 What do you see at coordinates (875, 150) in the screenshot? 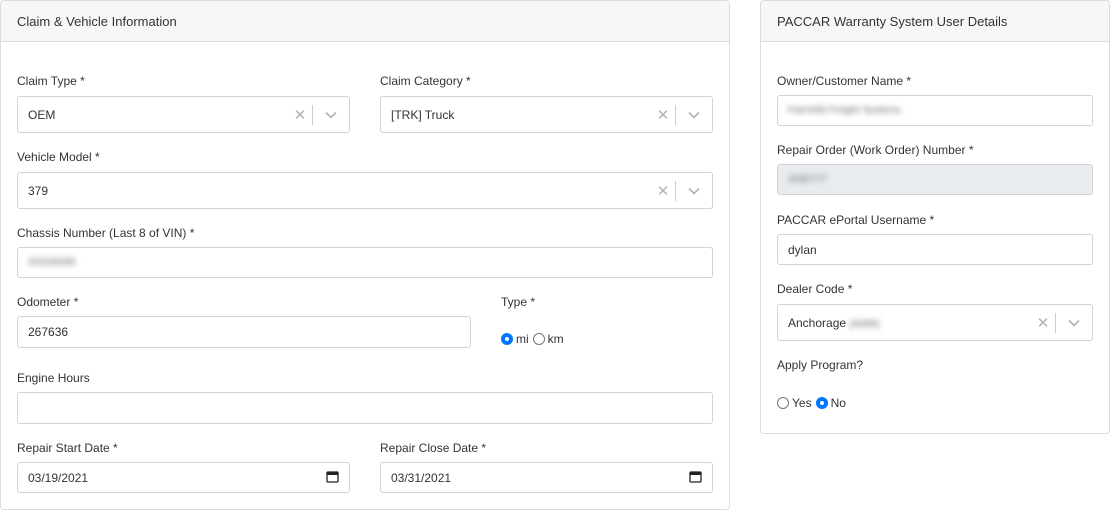
I see `repair-order-label: Repair Order (Work Order) Number *` at bounding box center [875, 150].